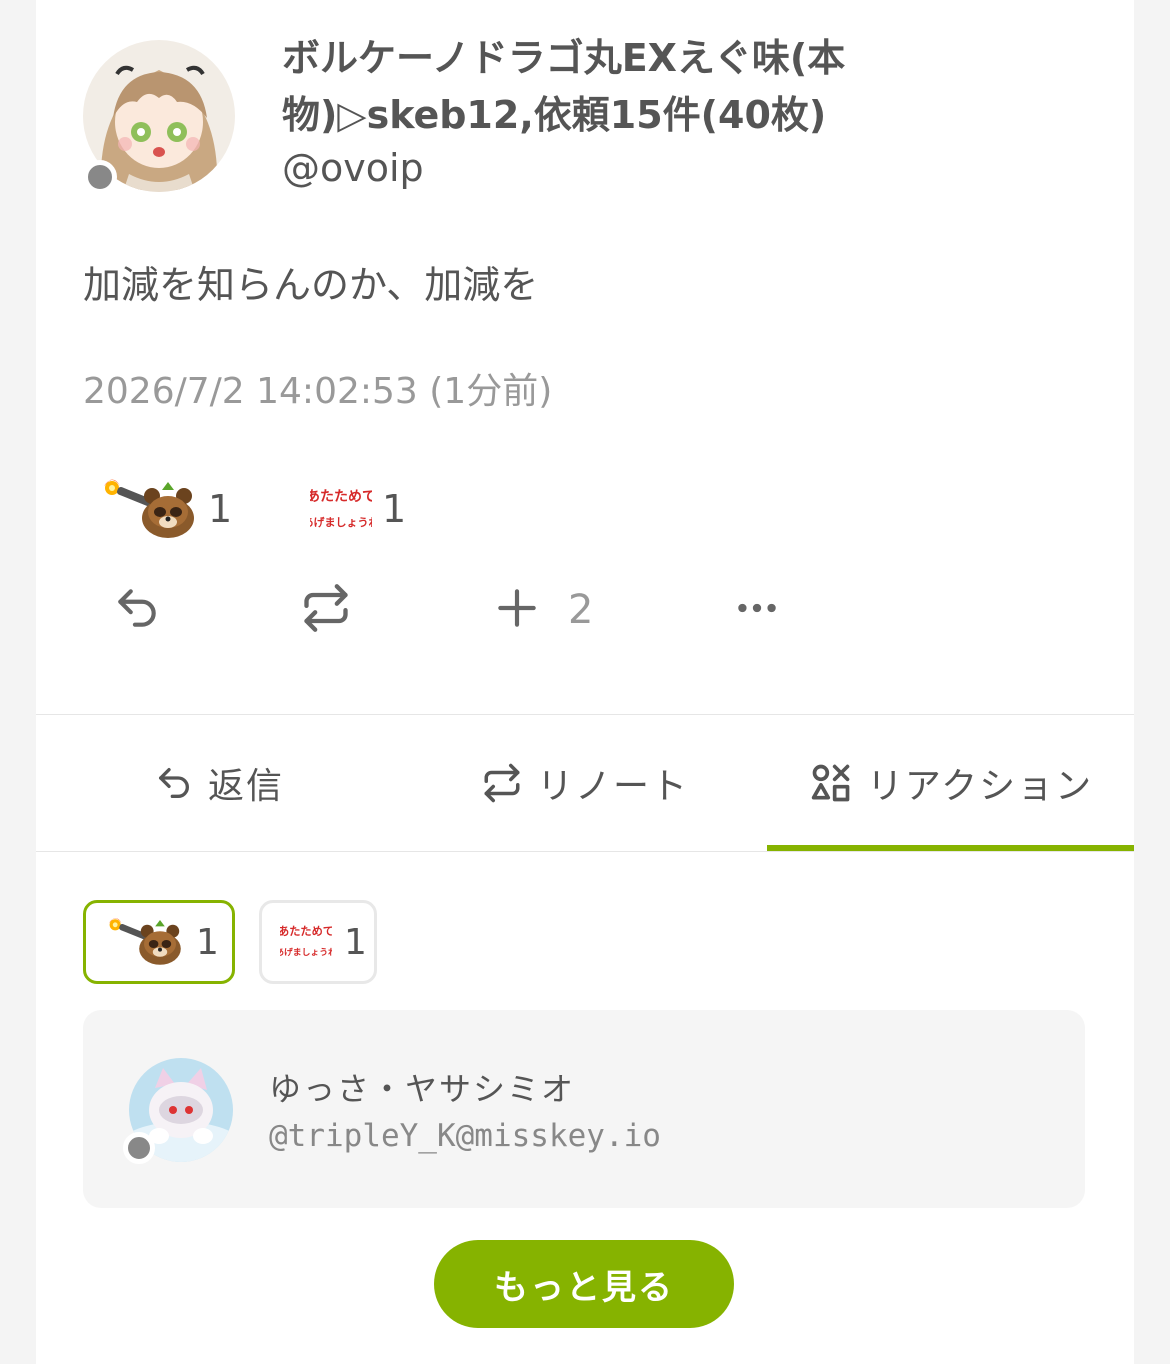  I want to click on reaction-atatamete: あたためて あげましょうね 1, so click(355, 509).